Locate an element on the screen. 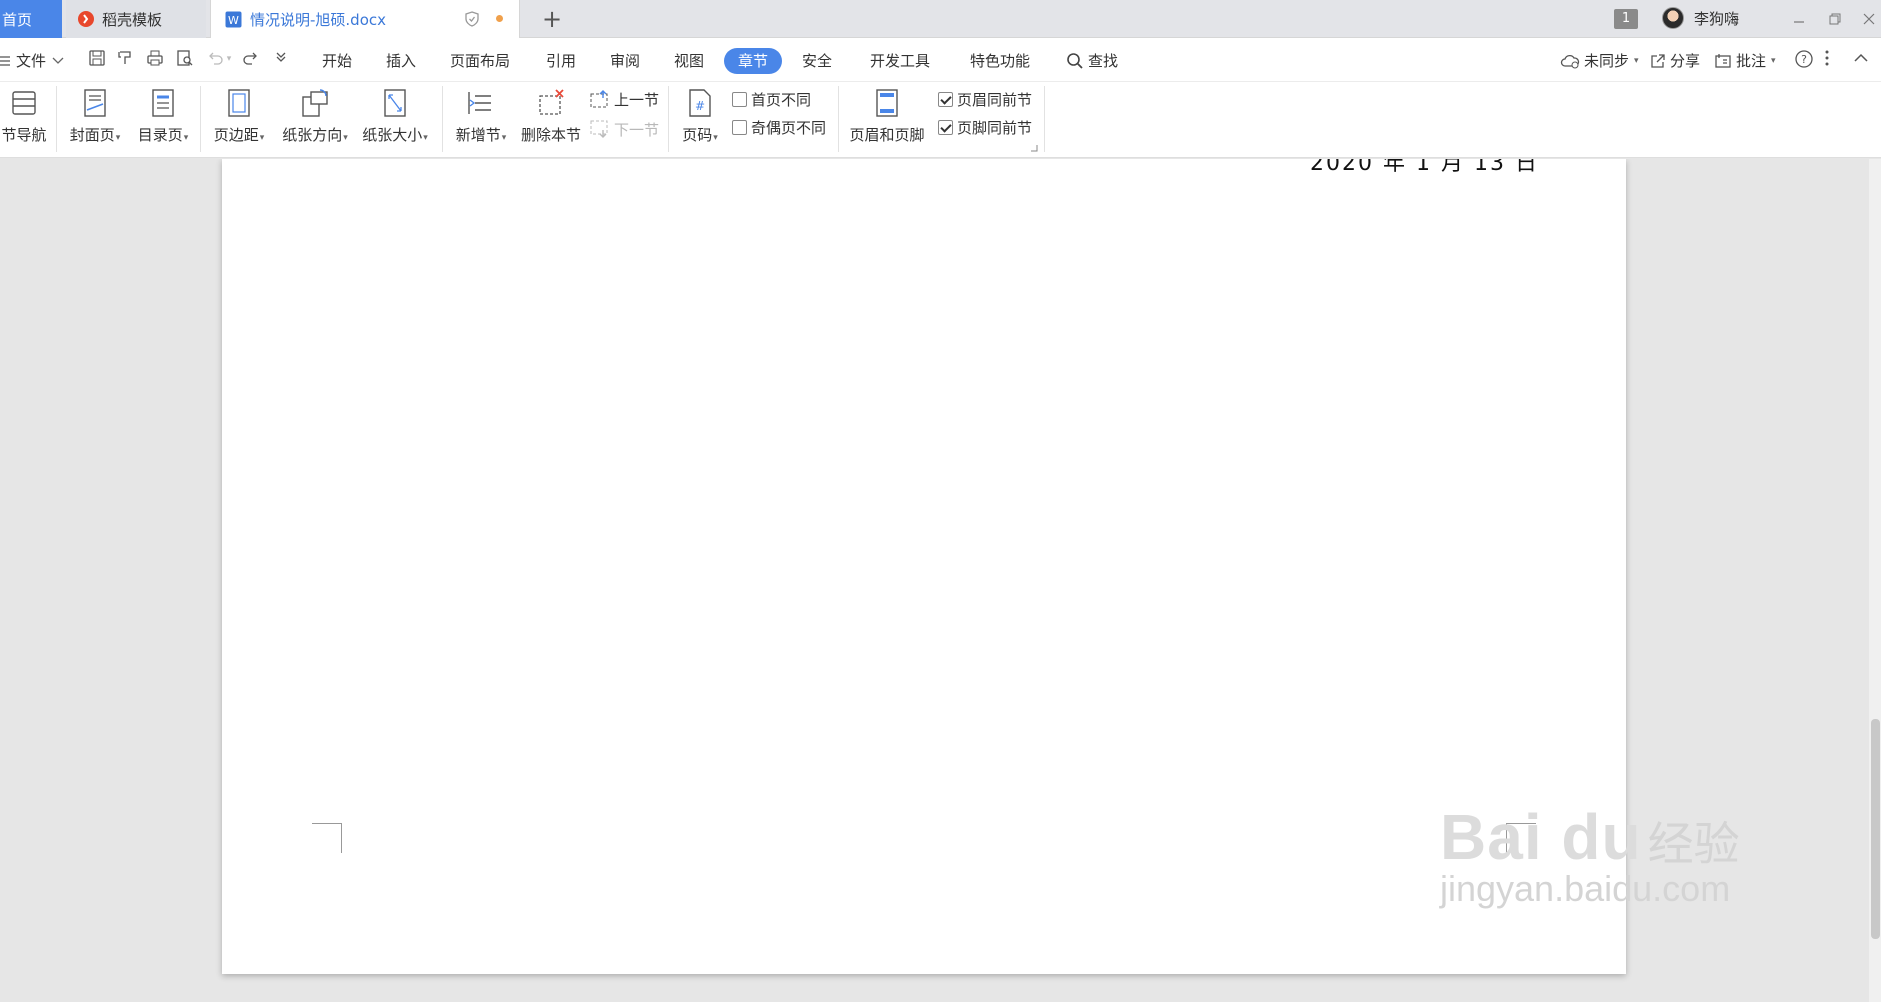 The image size is (1881, 1002). cover-page-icon is located at coordinates (95, 103).